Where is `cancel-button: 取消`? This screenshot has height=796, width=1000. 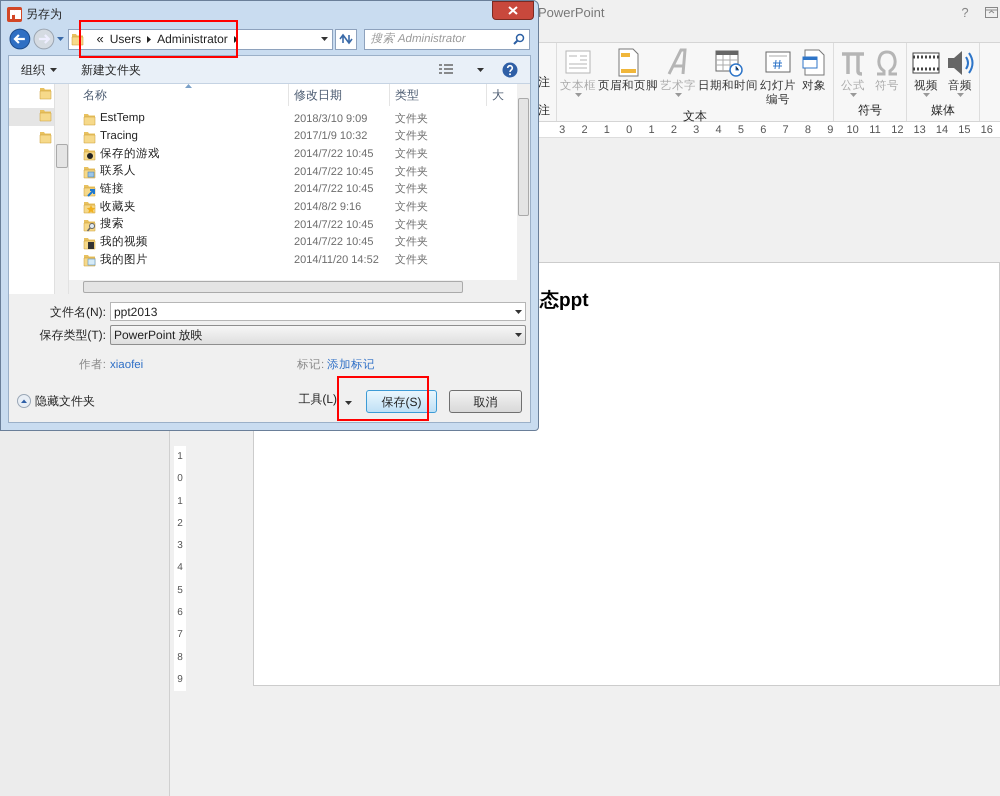 cancel-button: 取消 is located at coordinates (485, 401).